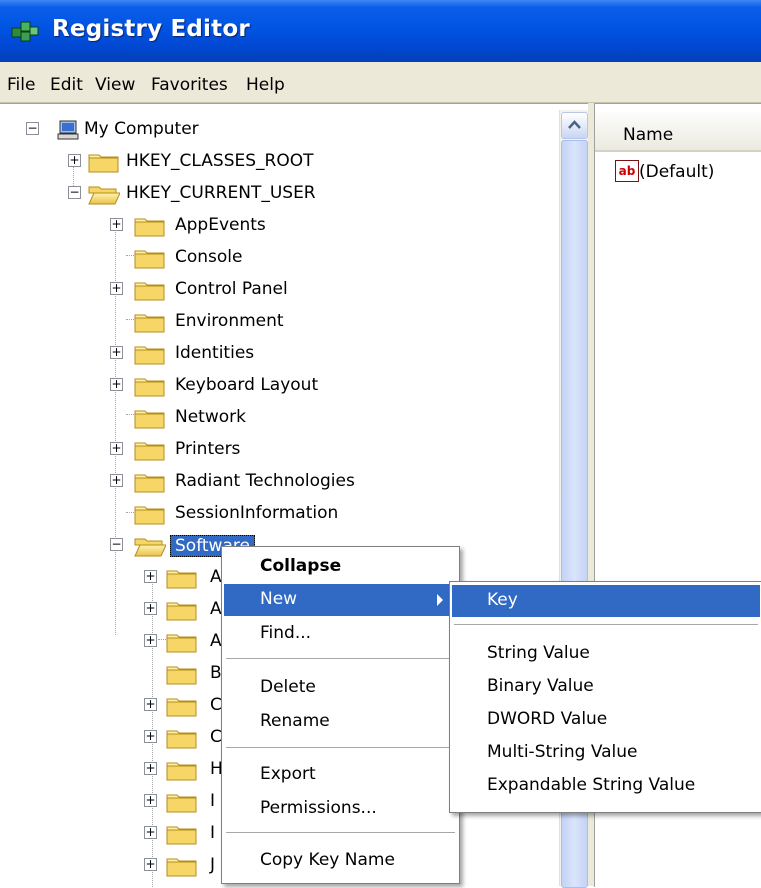 This screenshot has height=888, width=761. What do you see at coordinates (340, 688) in the screenshot?
I see `menu-item-delete: Delete` at bounding box center [340, 688].